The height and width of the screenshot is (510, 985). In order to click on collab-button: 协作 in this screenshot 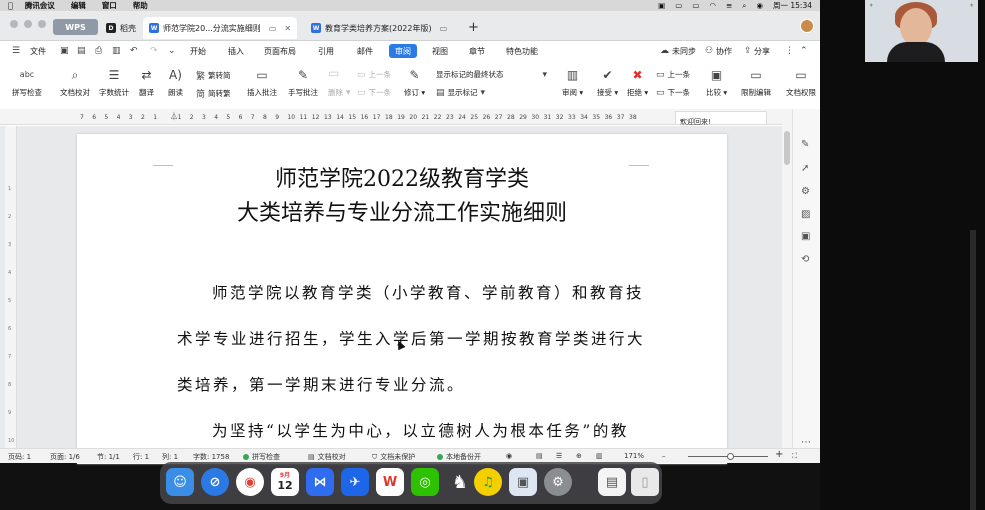, I will do `click(724, 51)`.